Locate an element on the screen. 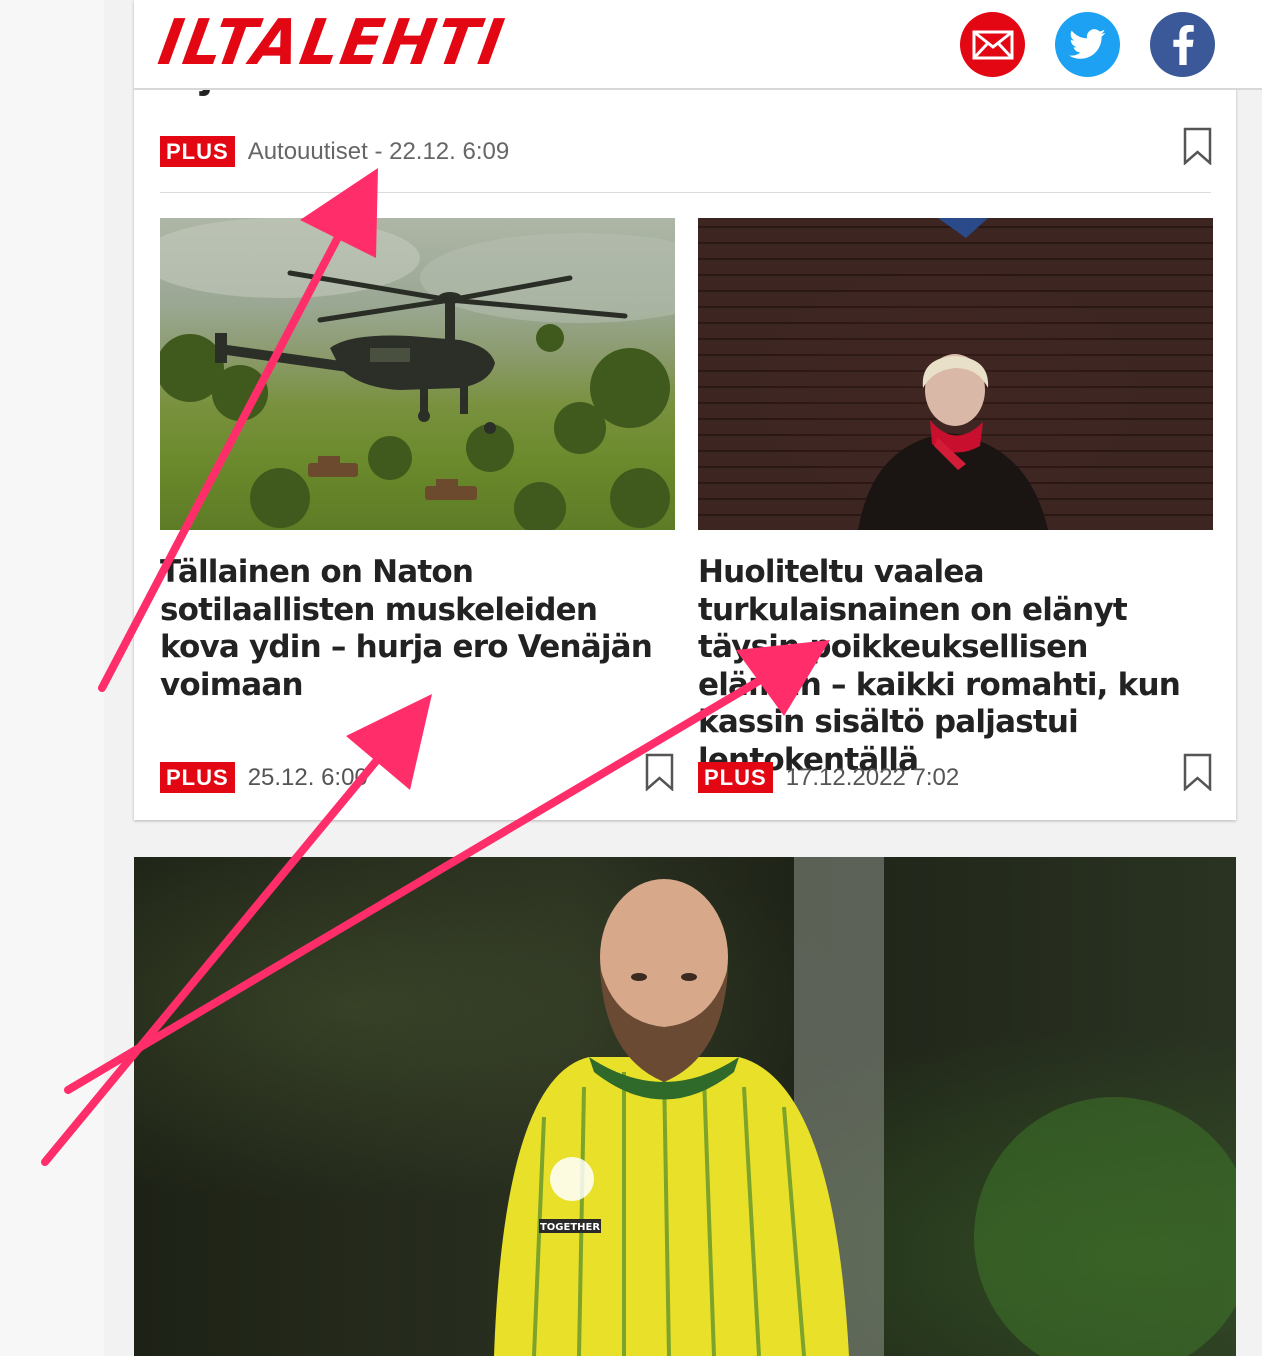 The image size is (1262, 1356). article-date: 25.12. 6:00 is located at coordinates (307, 777).